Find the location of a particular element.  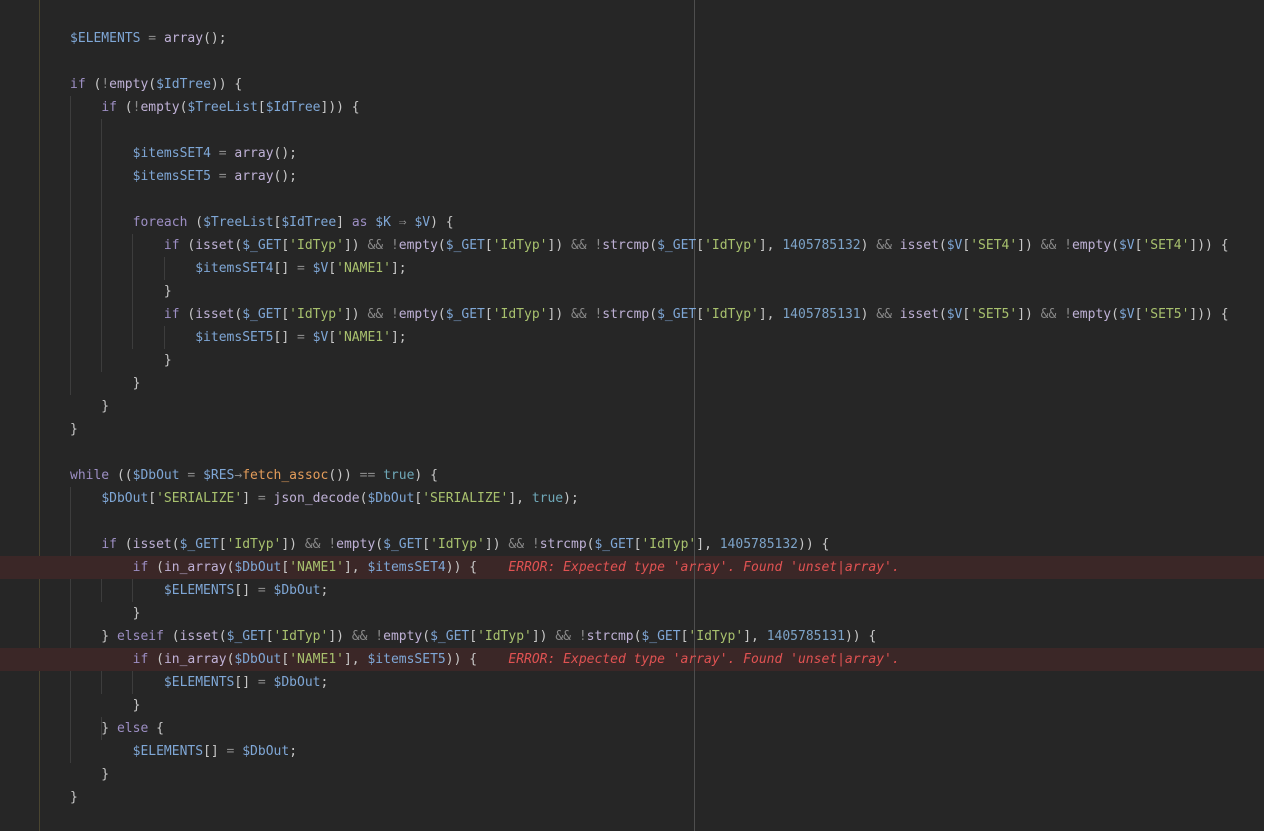

code-token: 1405785131 is located at coordinates (821, 314).